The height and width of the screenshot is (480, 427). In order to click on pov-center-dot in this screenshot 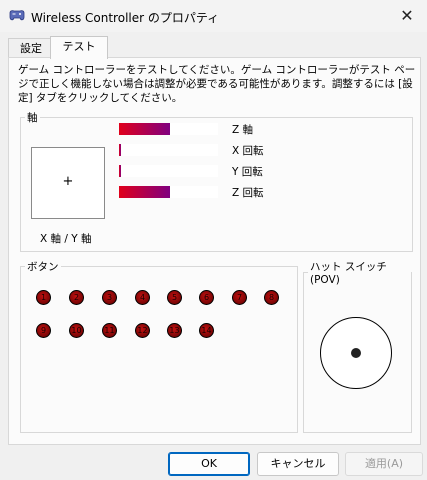, I will do `click(356, 353)`.